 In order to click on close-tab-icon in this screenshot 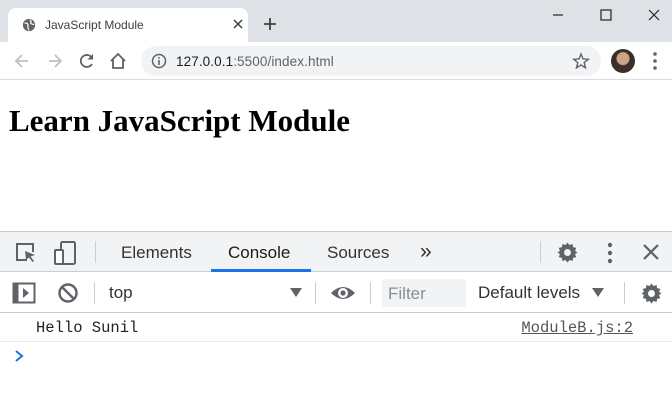, I will do `click(238, 24)`.